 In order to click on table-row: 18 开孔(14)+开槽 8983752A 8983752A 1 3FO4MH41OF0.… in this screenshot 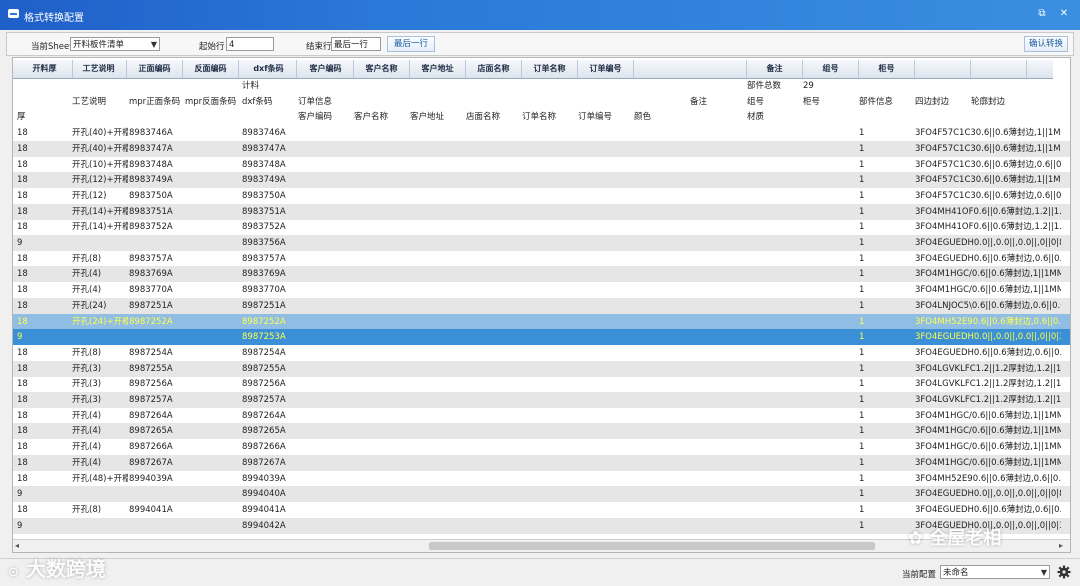, I will do `click(541, 227)`.